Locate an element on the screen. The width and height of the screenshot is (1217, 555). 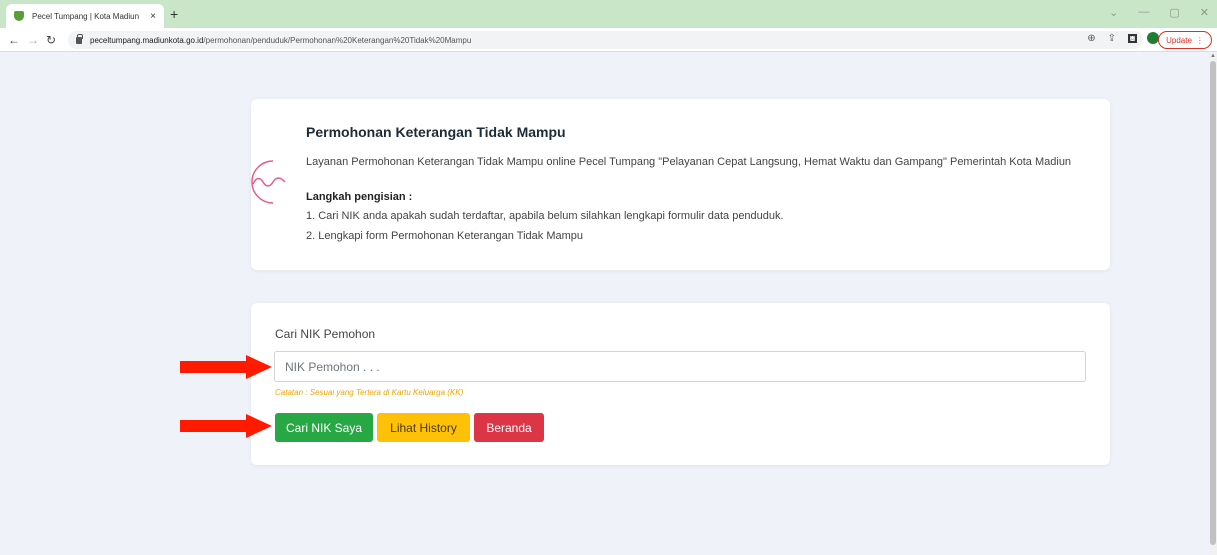
sidepanel-icon is located at coordinates (1132, 38).